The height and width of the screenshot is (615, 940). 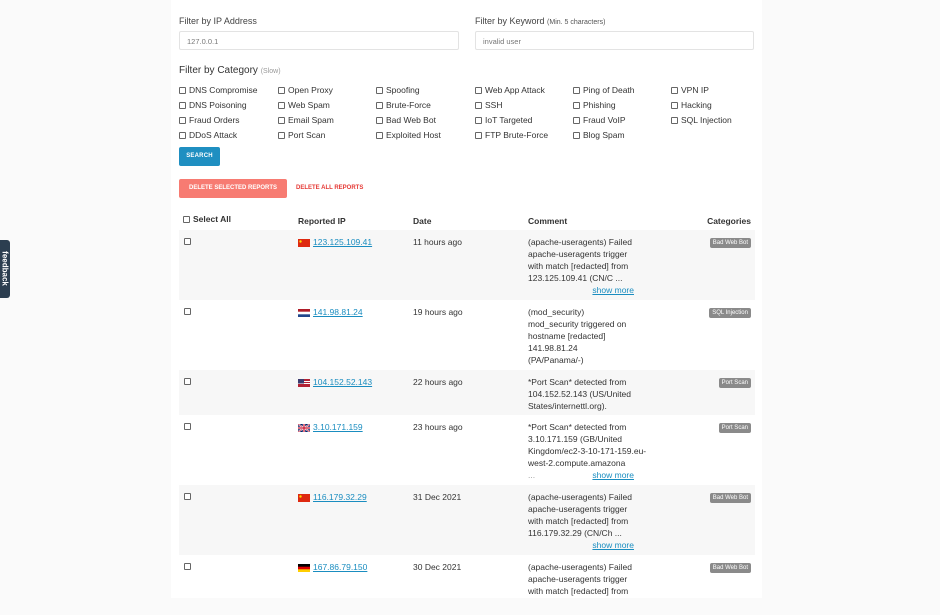 What do you see at coordinates (304, 382) in the screenshot?
I see `flag-us-icon` at bounding box center [304, 382].